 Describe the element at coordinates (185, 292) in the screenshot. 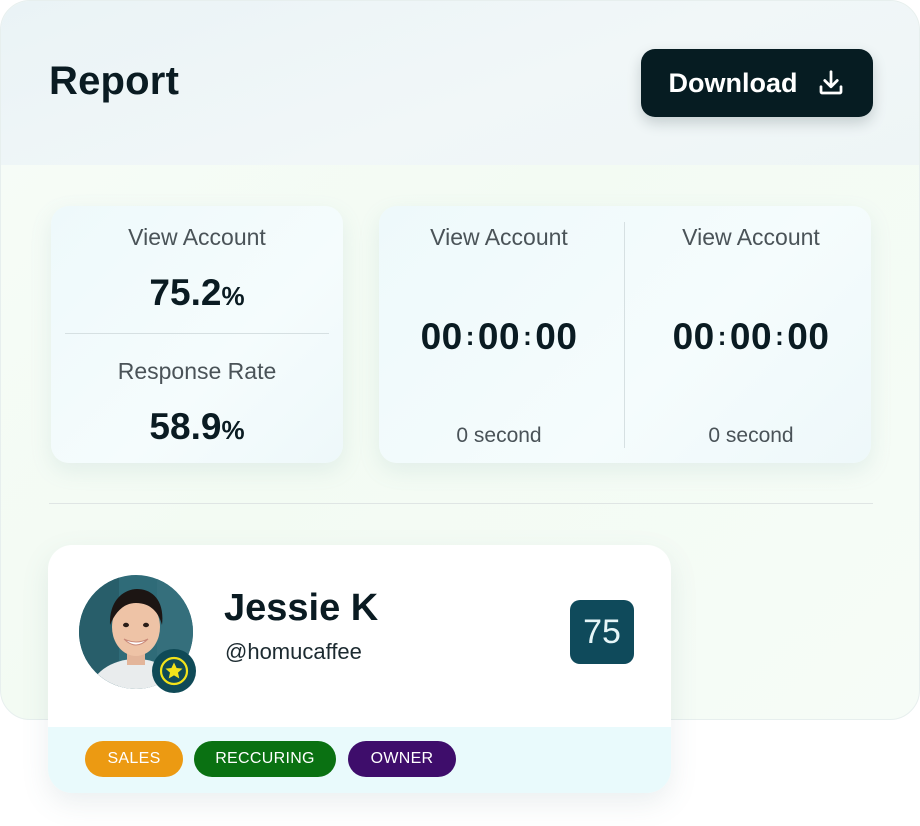

I see `view-account-number: 75.2` at that location.